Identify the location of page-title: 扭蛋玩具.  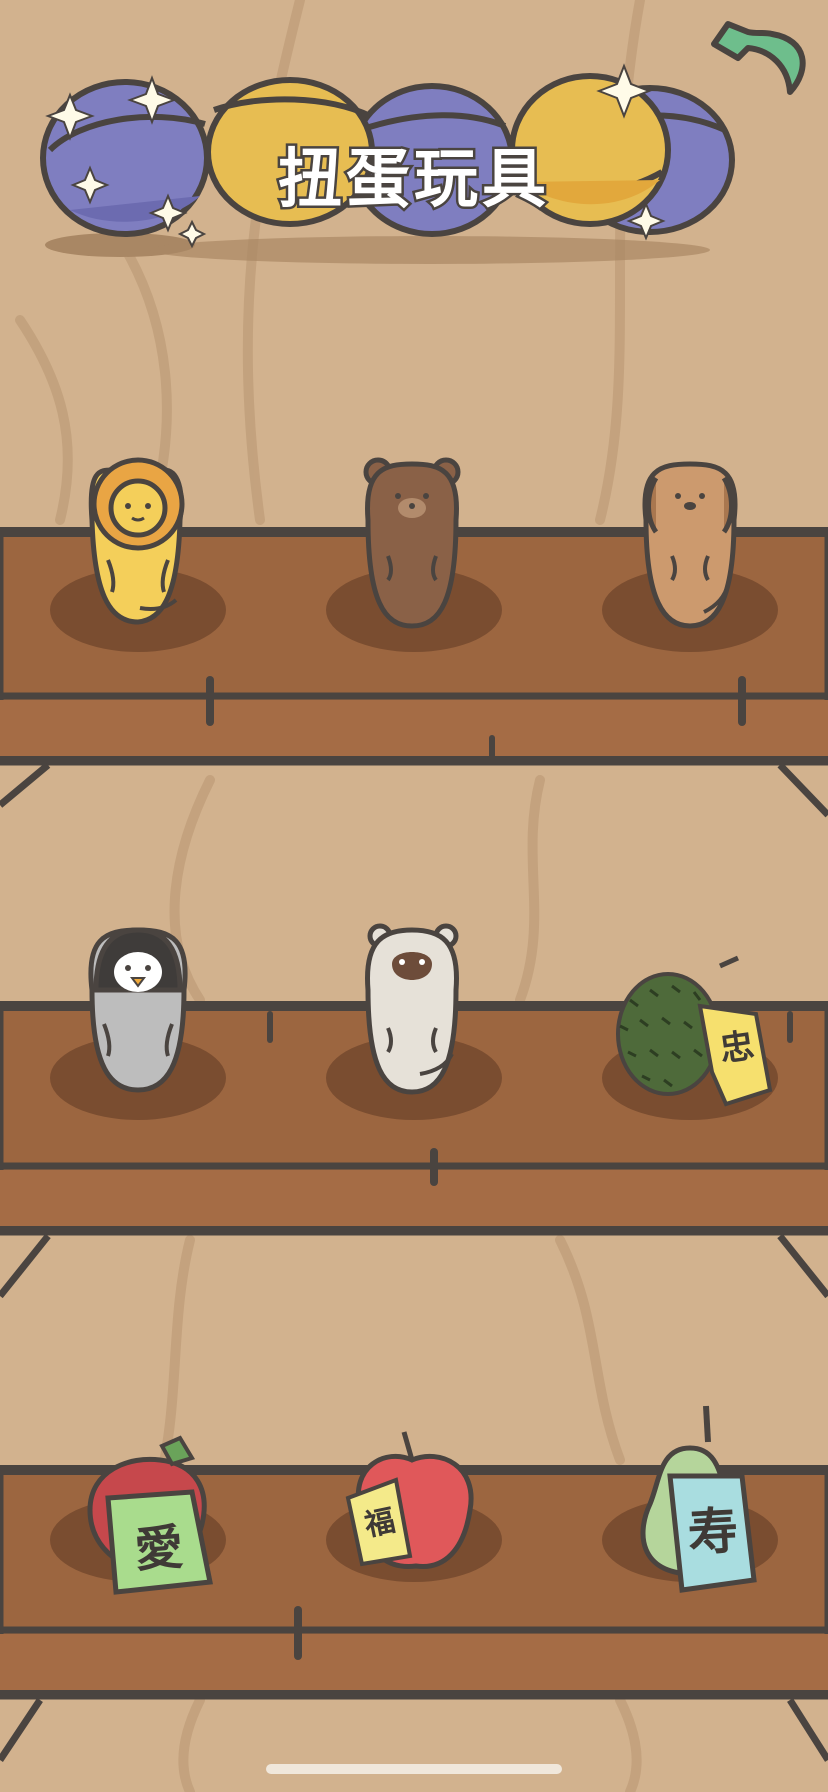
(413, 180).